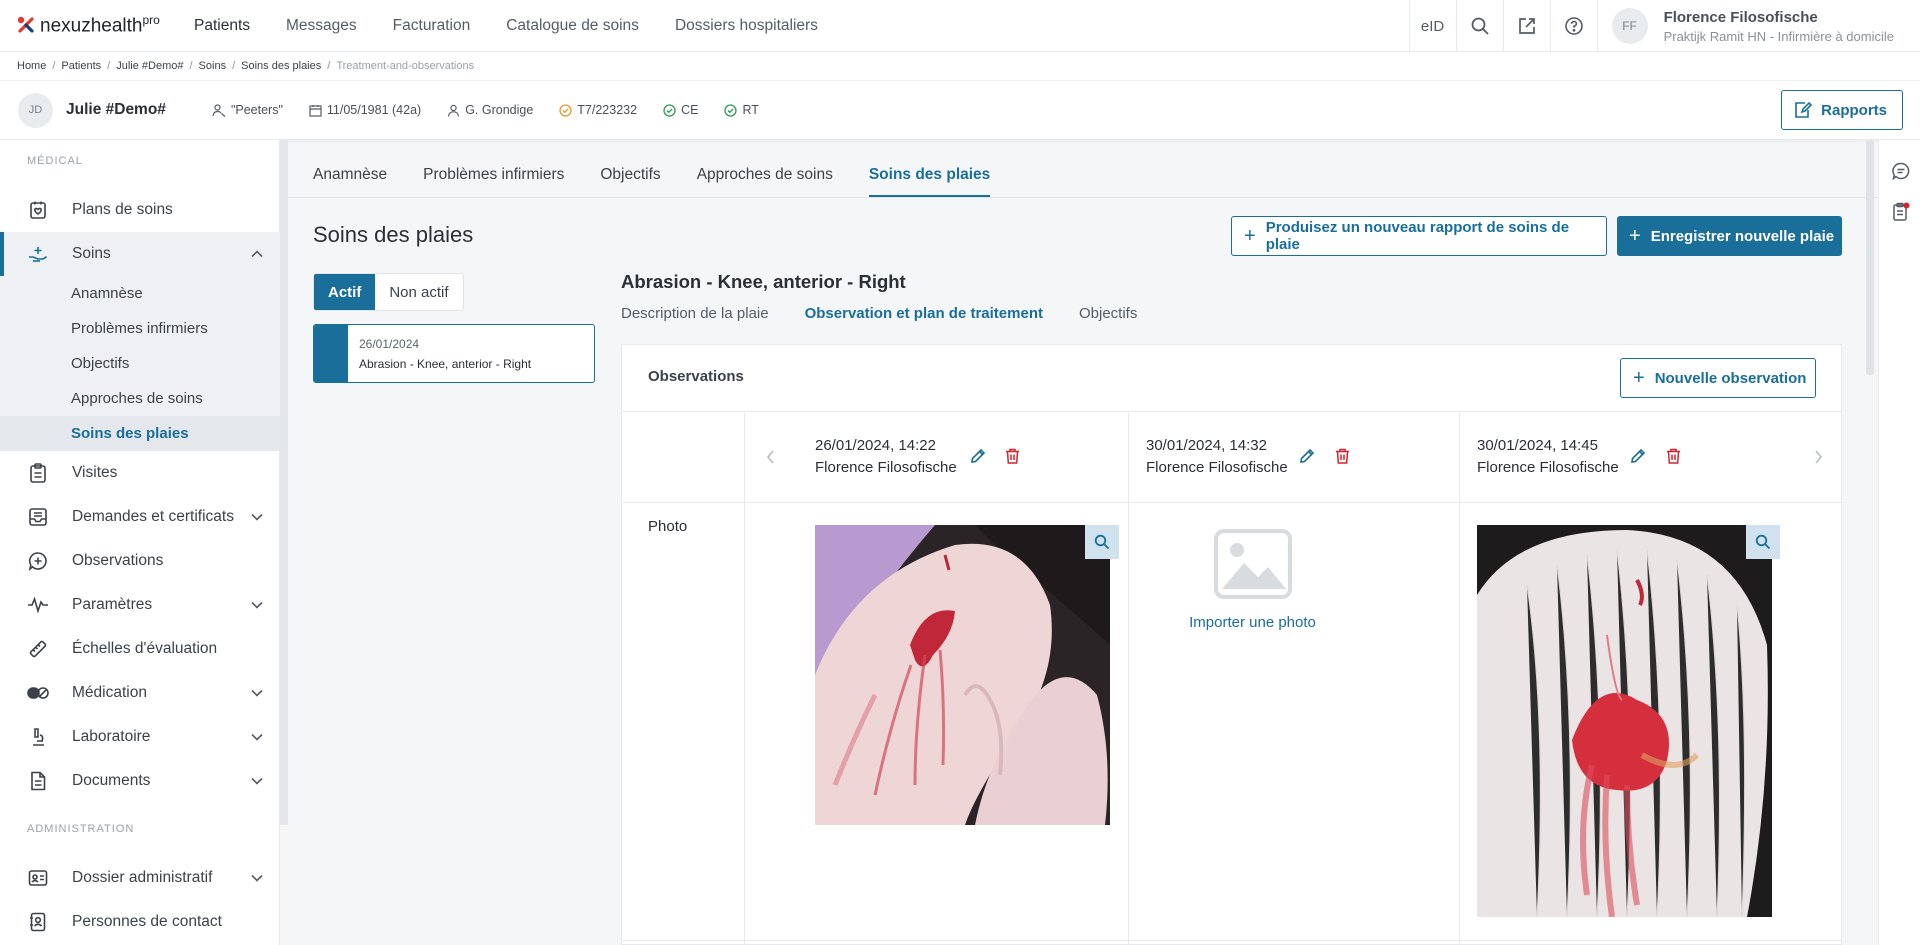 The height and width of the screenshot is (945, 1920). What do you see at coordinates (213, 66) in the screenshot?
I see `breadcrumb-soins: Soins` at bounding box center [213, 66].